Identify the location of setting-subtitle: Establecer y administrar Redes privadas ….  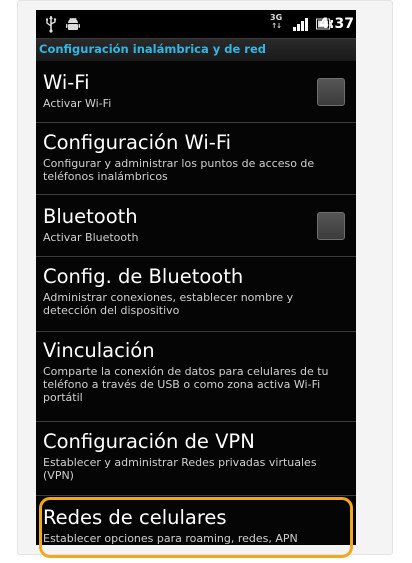
(180, 469).